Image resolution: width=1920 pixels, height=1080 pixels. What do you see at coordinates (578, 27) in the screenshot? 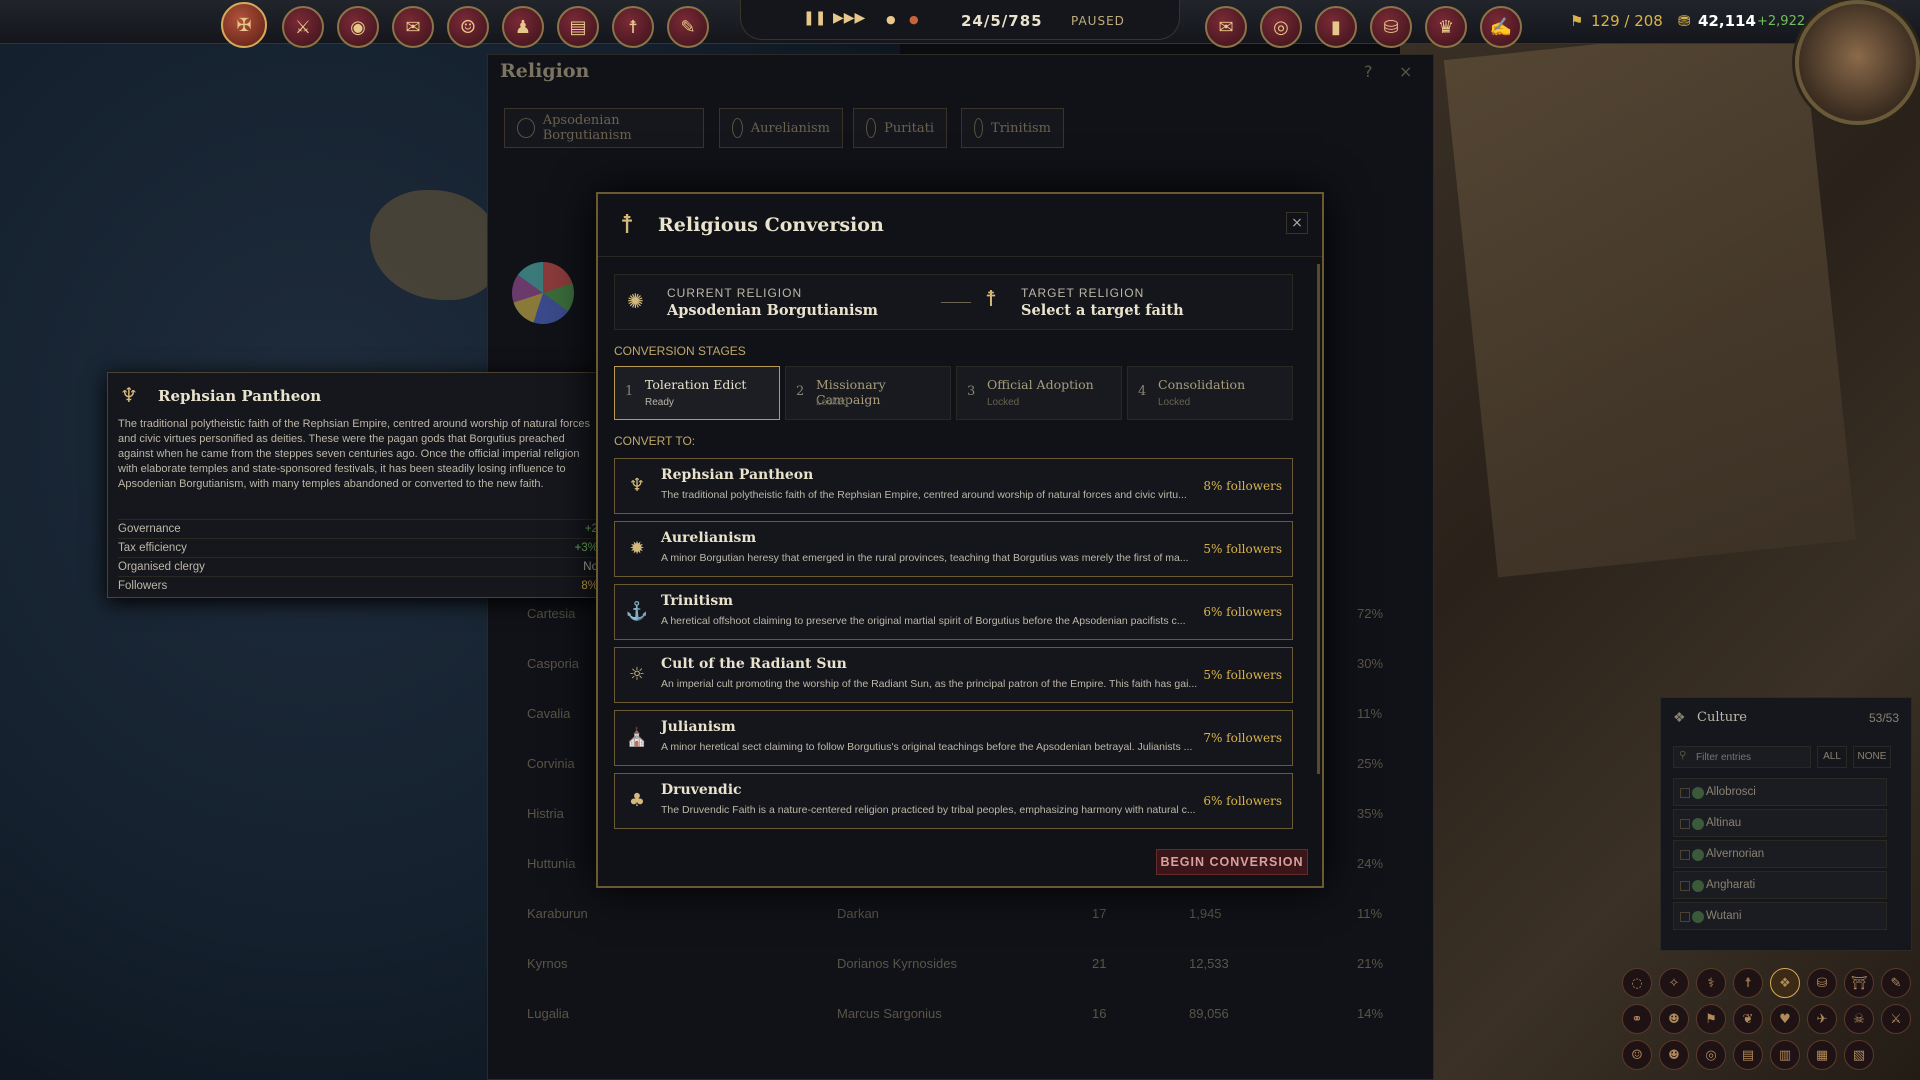
I see `laws-scroll-icon: ▤` at bounding box center [578, 27].